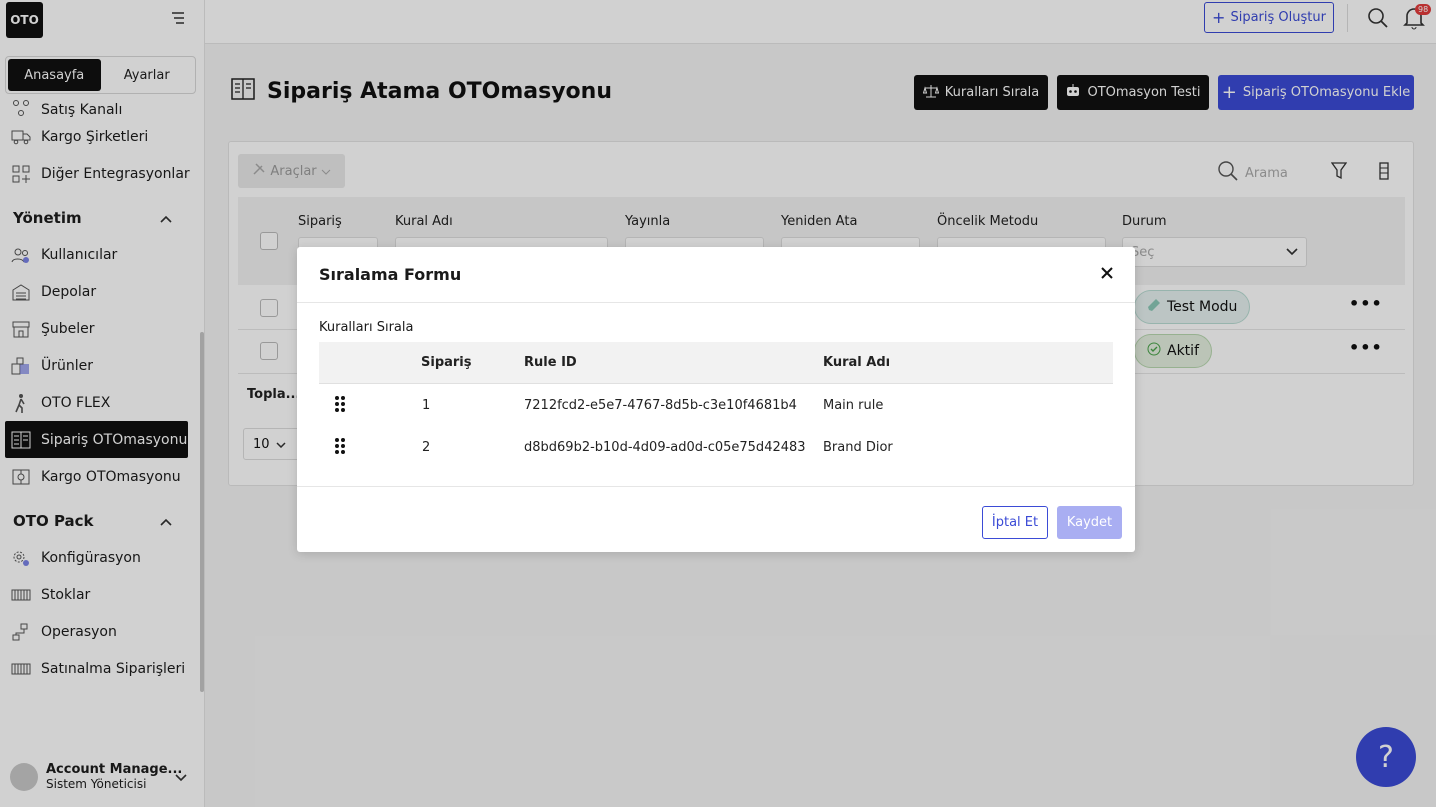  I want to click on row-order: 1, so click(426, 405).